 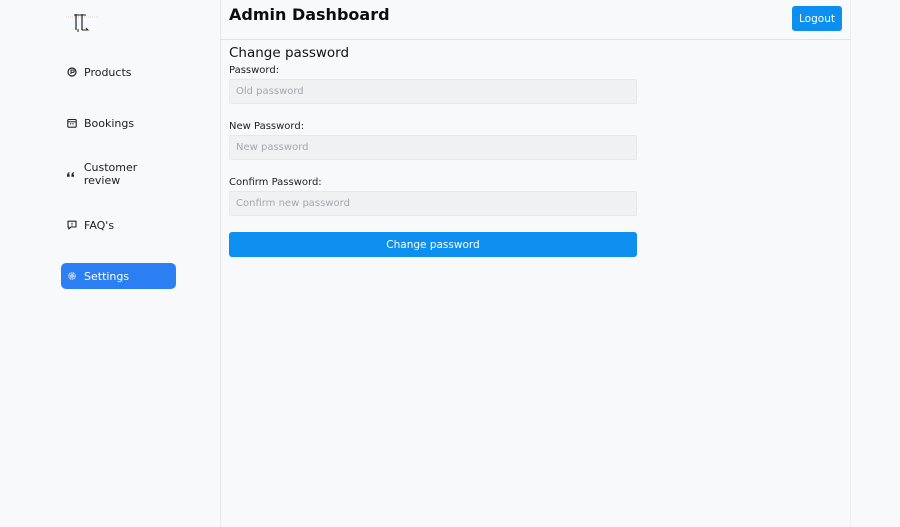 What do you see at coordinates (275, 182) in the screenshot?
I see `confirm-password-label: Confirm Password:` at bounding box center [275, 182].